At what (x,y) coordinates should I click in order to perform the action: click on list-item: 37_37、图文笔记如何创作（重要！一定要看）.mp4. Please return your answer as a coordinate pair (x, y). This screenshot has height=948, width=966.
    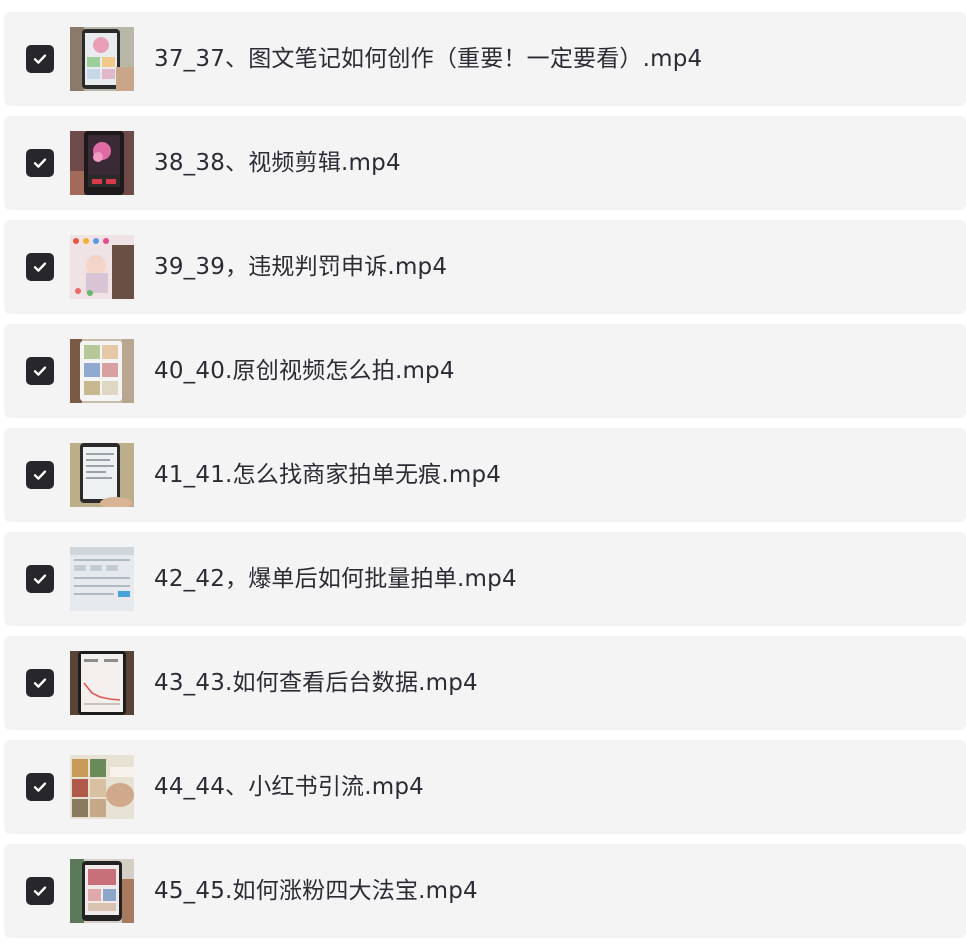
    Looking at the image, I should click on (485, 59).